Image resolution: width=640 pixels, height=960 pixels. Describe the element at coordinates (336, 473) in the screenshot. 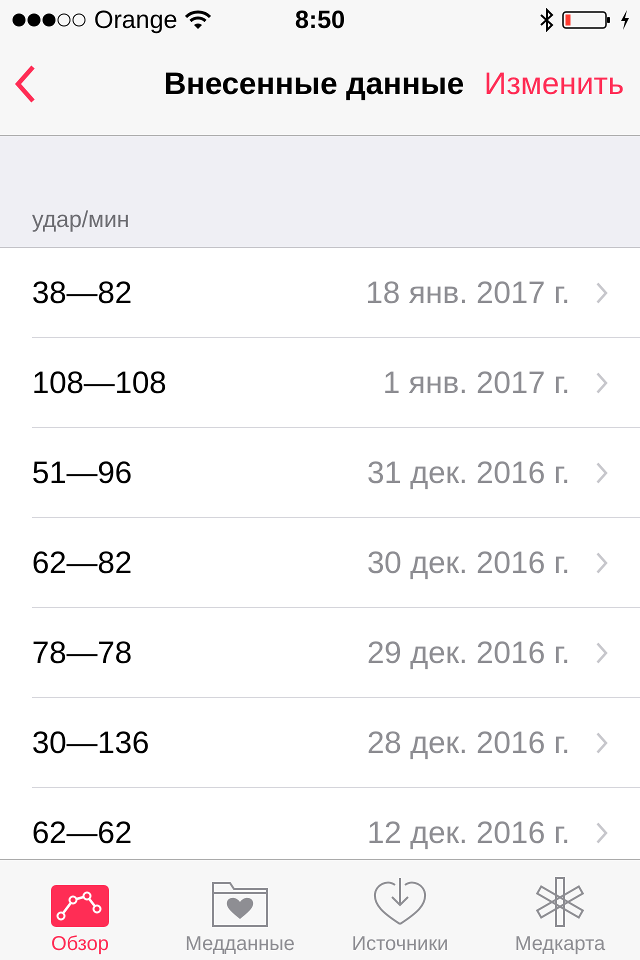

I see `record-row: 51—96 31 дек. 2016 г.` at that location.